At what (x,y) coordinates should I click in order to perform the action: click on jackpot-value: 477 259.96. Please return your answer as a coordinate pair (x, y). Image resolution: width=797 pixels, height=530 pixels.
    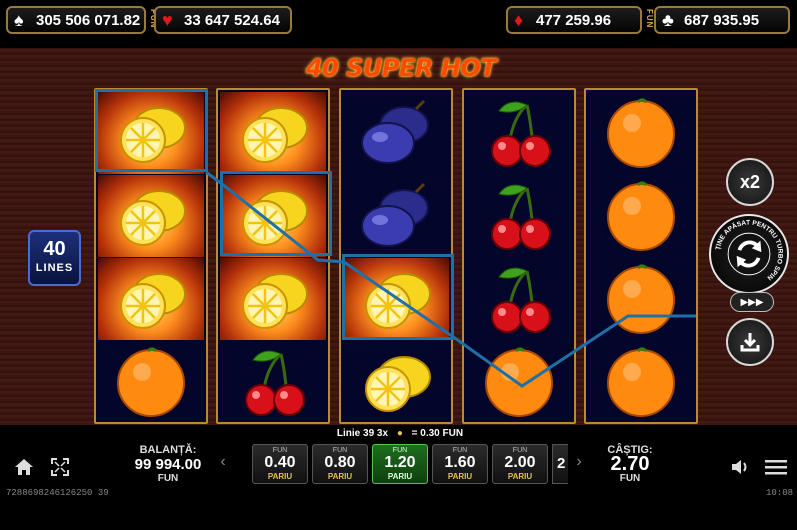
    Looking at the image, I should click on (574, 20).